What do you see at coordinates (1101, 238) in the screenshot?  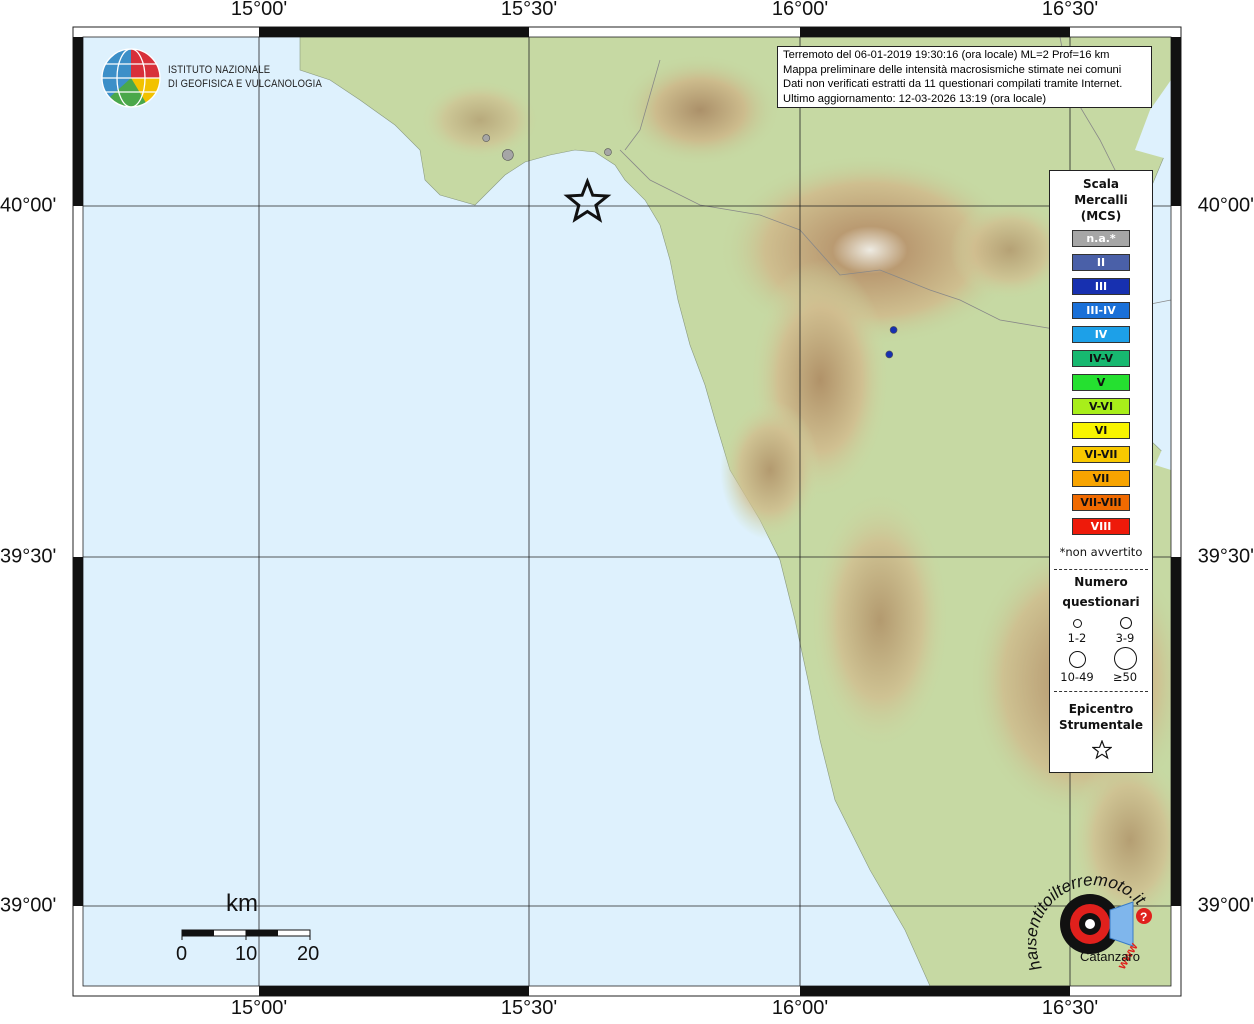 I see `intensity-swatch: n.a.*` at bounding box center [1101, 238].